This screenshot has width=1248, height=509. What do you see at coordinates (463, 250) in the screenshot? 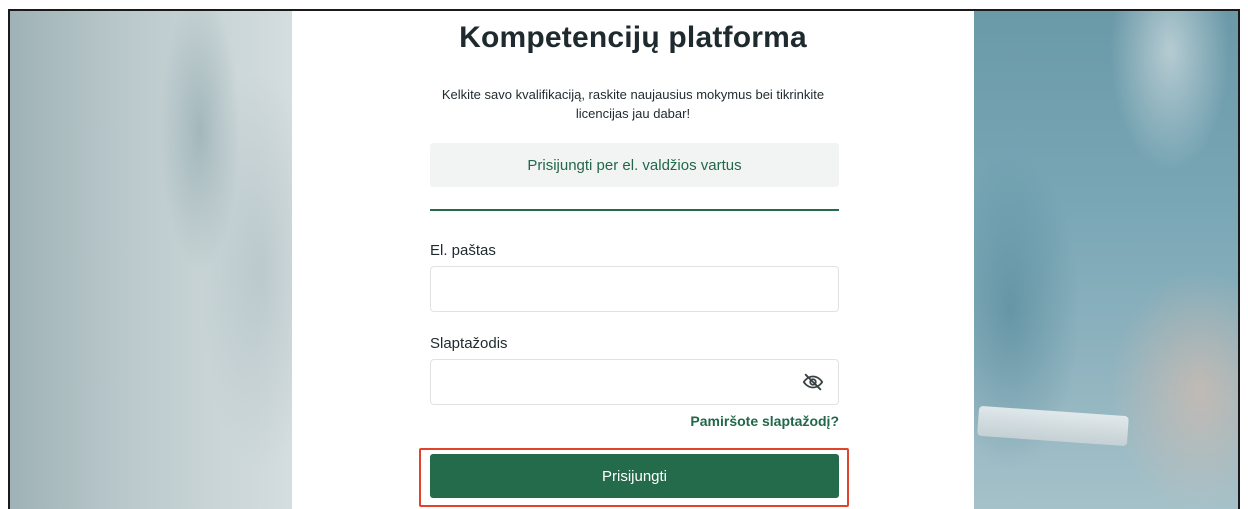
I see `email-label: El. paštas` at bounding box center [463, 250].